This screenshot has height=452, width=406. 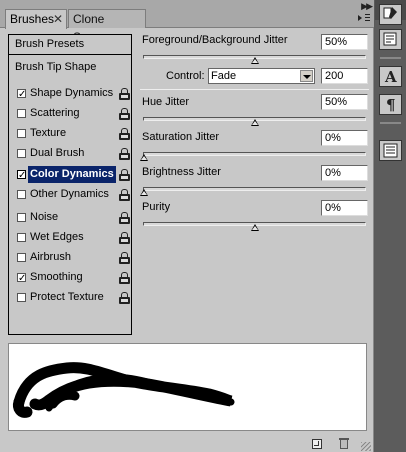 I want to click on brush-option-label: Protect Texture, so click(x=67, y=297).